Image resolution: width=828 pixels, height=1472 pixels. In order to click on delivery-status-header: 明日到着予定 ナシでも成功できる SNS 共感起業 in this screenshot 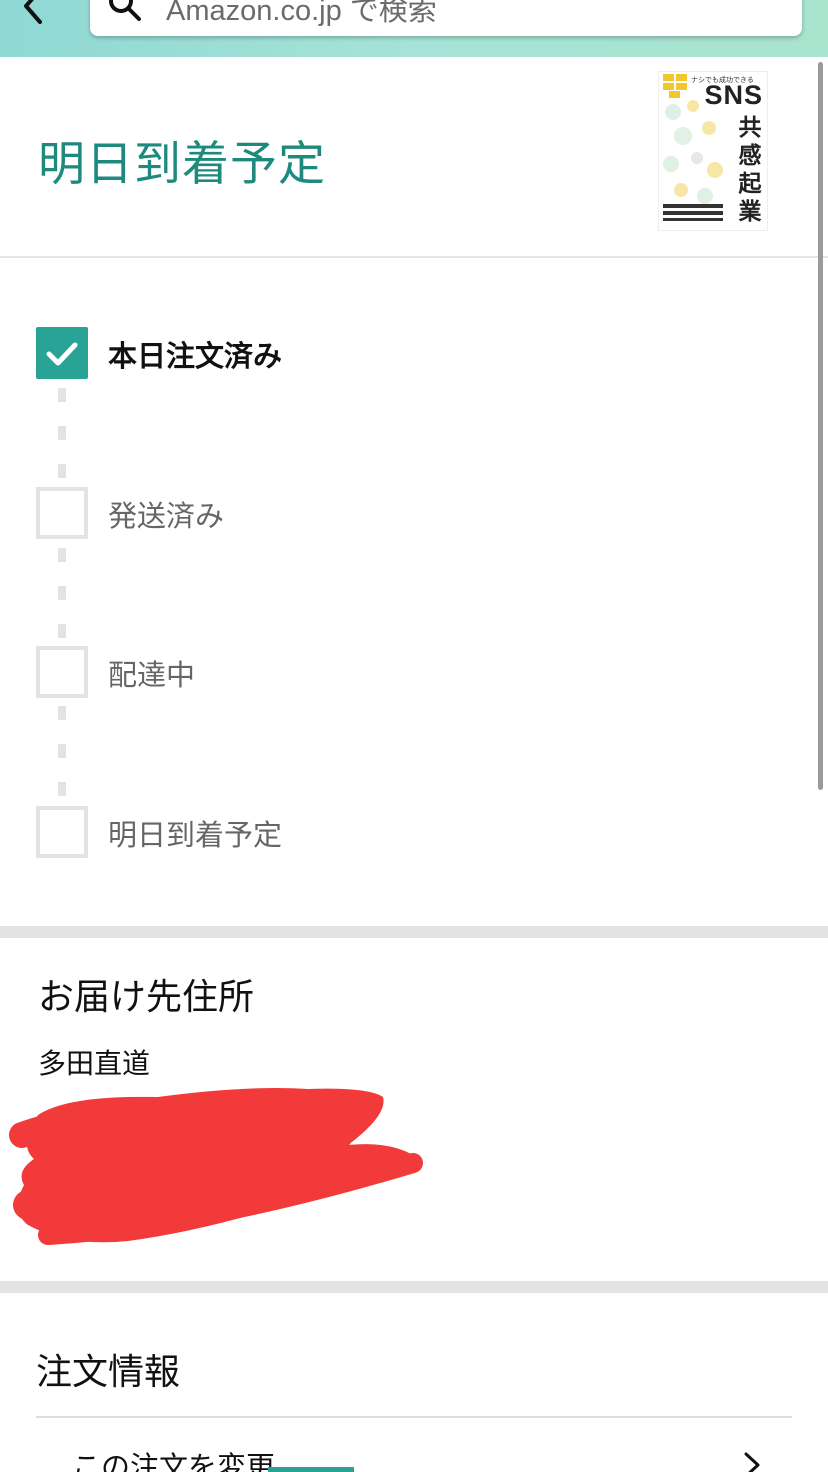, I will do `click(414, 157)`.